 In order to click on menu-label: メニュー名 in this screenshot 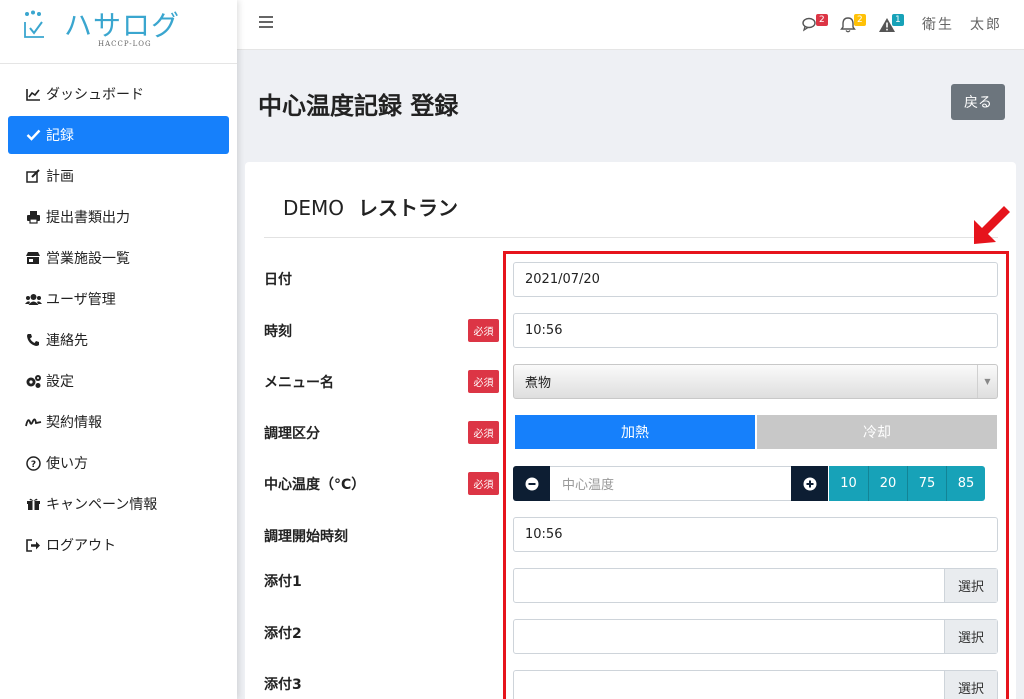, I will do `click(299, 383)`.